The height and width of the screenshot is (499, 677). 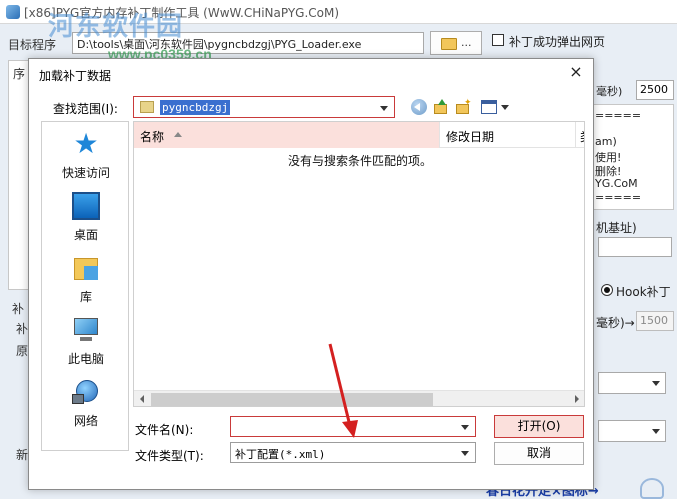 I want to click on scroll-right-icon, so click(x=576, y=398).